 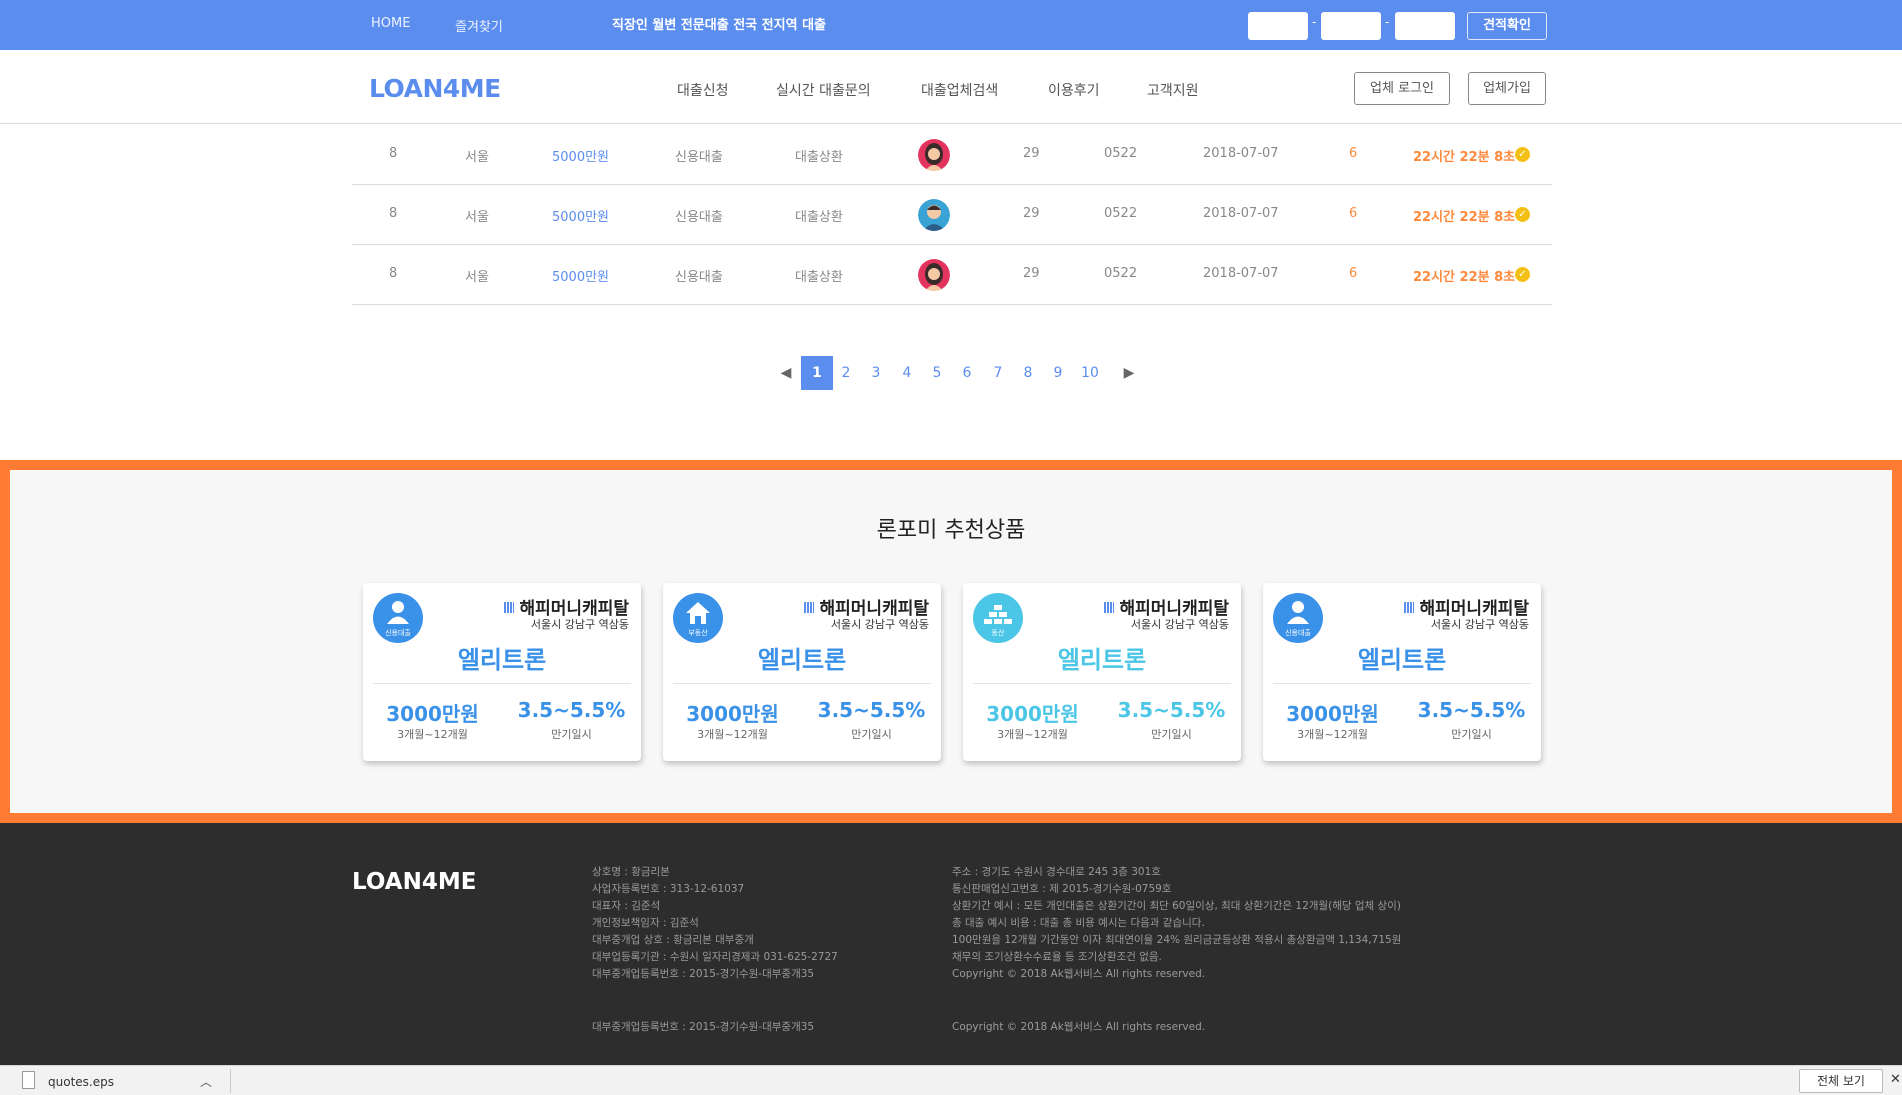 I want to click on footer-info-line: 개인정보책임자 : 김준석, so click(x=645, y=923).